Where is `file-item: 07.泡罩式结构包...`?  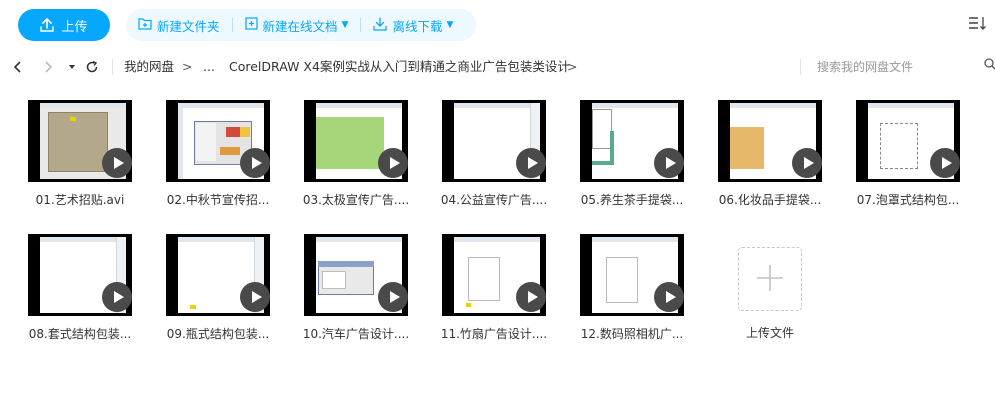 file-item: 07.泡罩式结构包... is located at coordinates (894, 160).